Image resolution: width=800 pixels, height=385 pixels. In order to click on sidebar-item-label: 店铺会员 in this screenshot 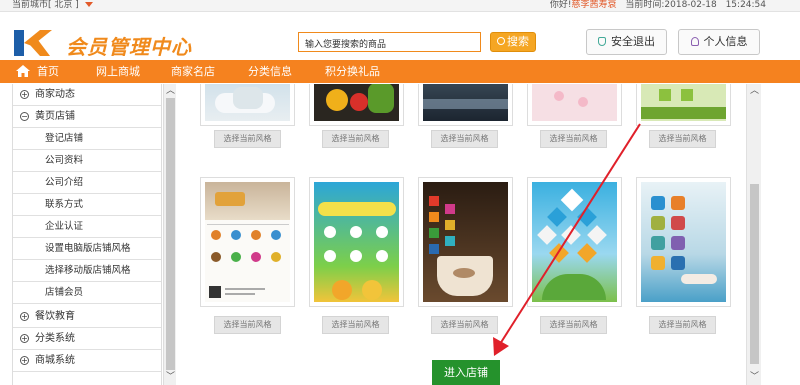, I will do `click(64, 292)`.